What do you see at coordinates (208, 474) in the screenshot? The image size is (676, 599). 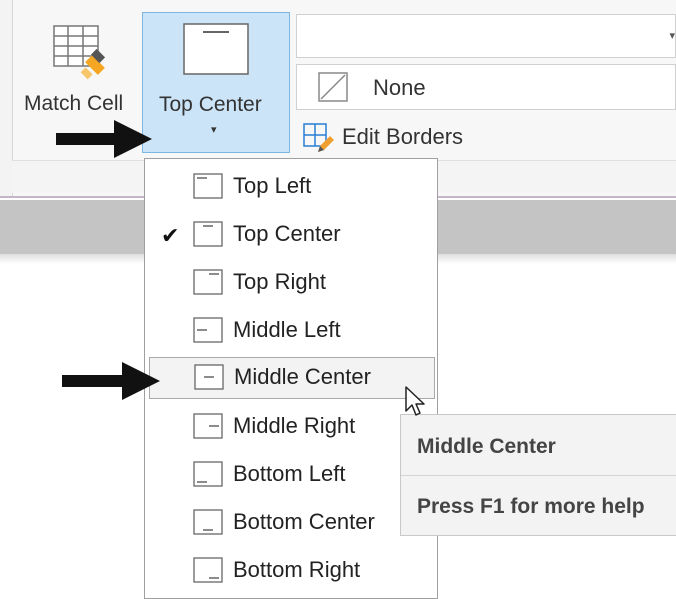 I see `align-bottom-left-icon` at bounding box center [208, 474].